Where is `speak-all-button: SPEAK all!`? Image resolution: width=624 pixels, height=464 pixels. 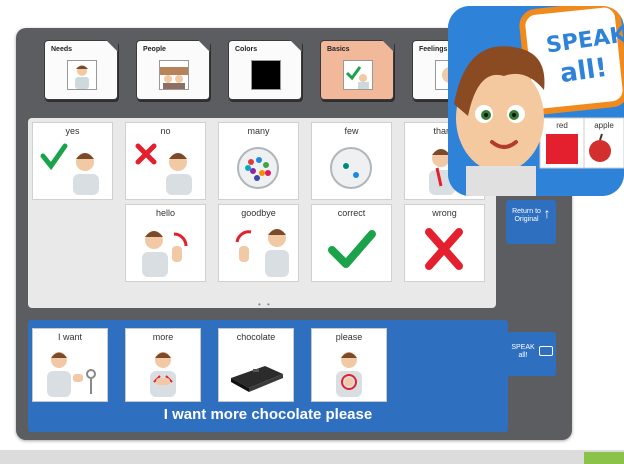 speak-all-button: SPEAK all! is located at coordinates (531, 354).